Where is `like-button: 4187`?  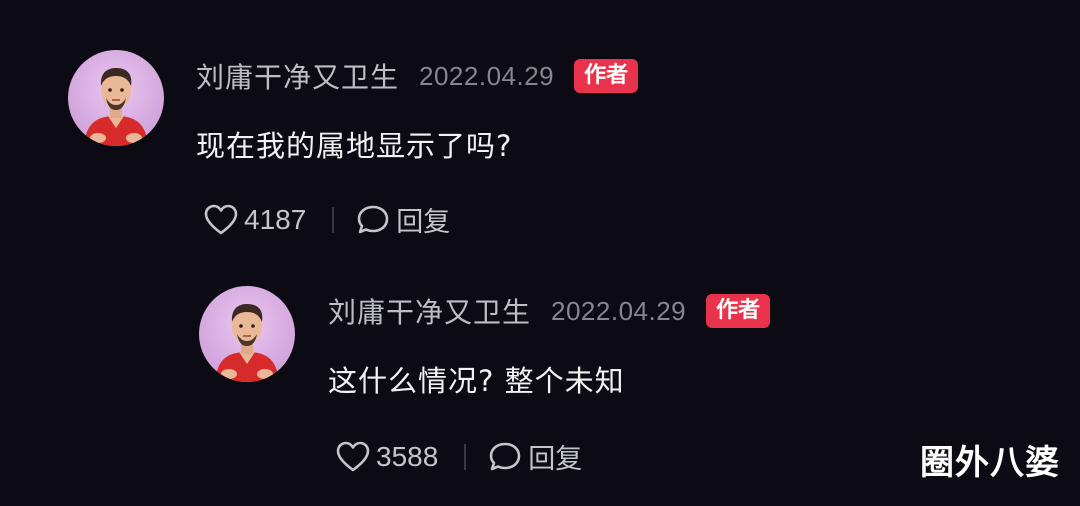 like-button: 4187 is located at coordinates (255, 220).